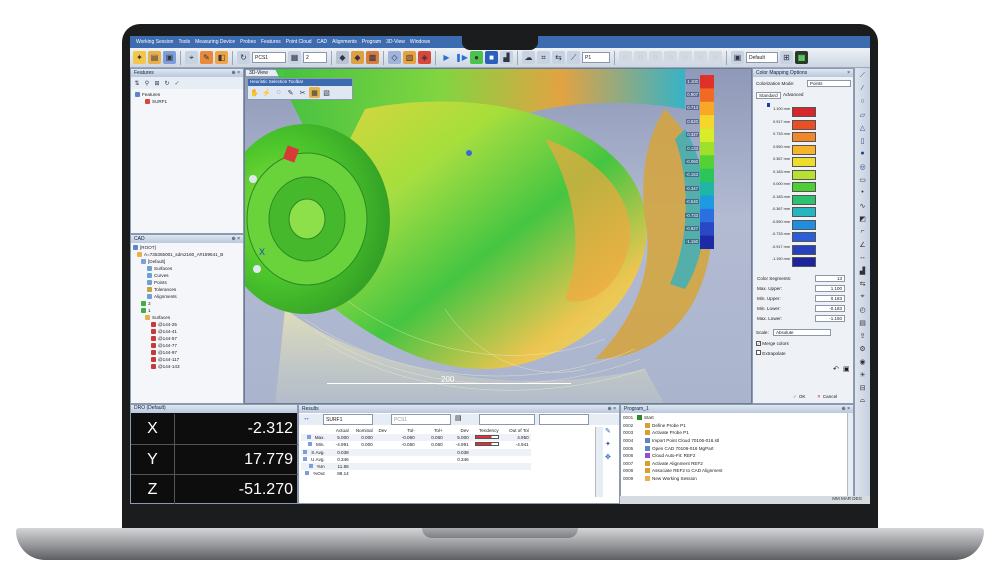 The width and height of the screenshot is (1000, 588). Describe the element at coordinates (357, 57) in the screenshot. I see `cube-orange-icon: ◆` at that location.